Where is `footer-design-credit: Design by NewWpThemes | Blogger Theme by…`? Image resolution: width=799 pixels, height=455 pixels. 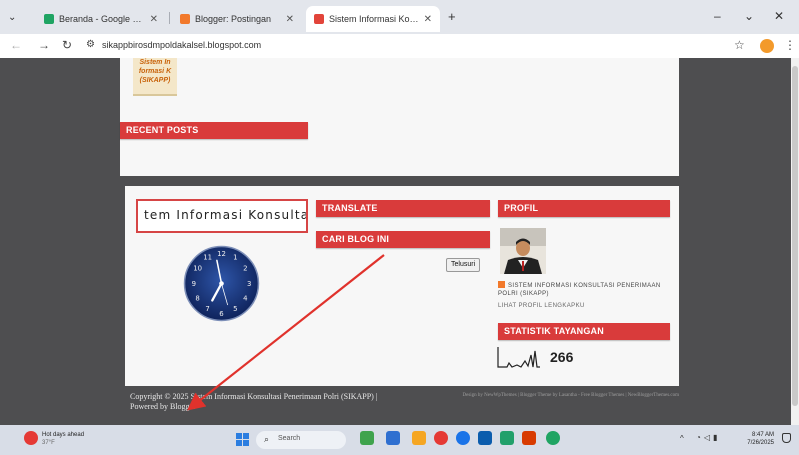 footer-design-credit: Design by NewWpThemes | Blogger Theme by… is located at coordinates (567, 395).